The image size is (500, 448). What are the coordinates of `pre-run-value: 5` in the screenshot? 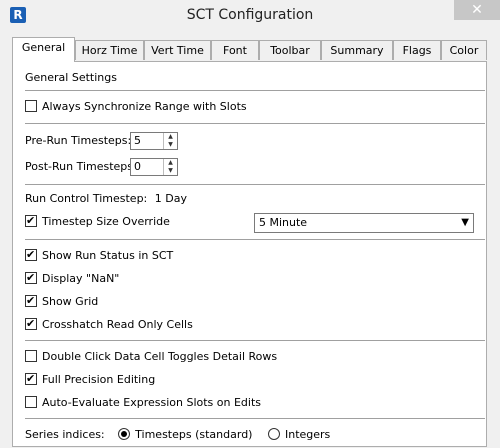 It's located at (137, 141).